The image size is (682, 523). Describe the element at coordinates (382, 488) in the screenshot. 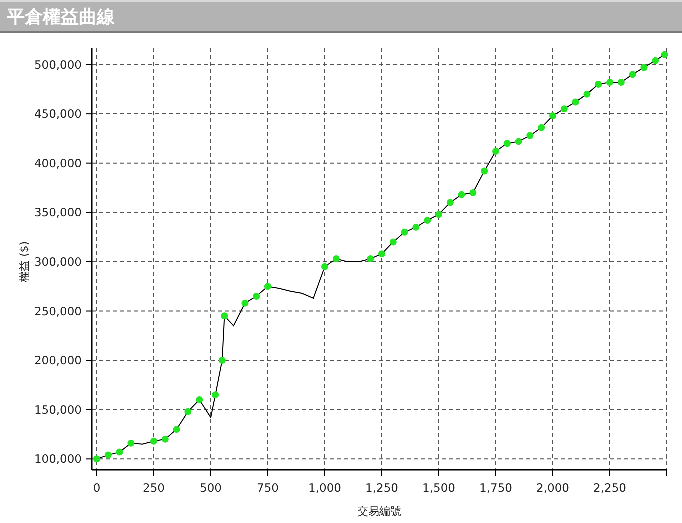

I see `x-tick-label: 1,250` at that location.